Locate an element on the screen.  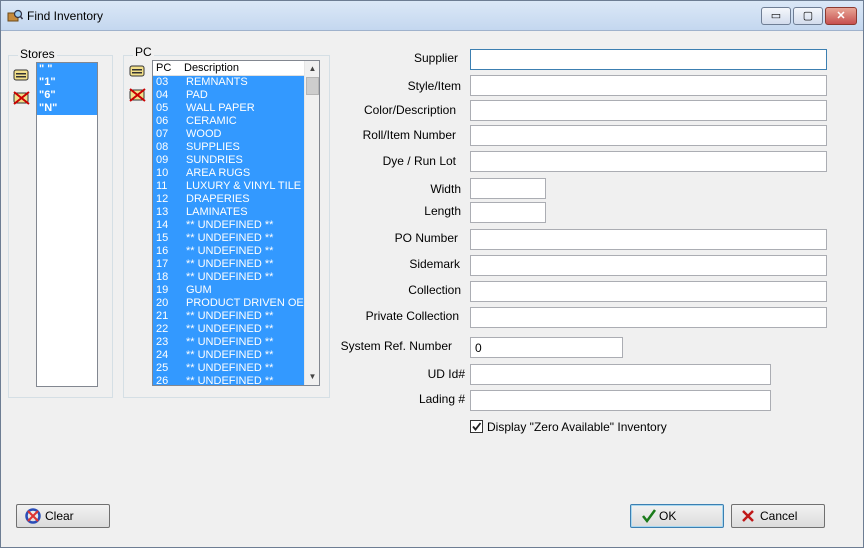
supplier-field is located at coordinates (648, 59).